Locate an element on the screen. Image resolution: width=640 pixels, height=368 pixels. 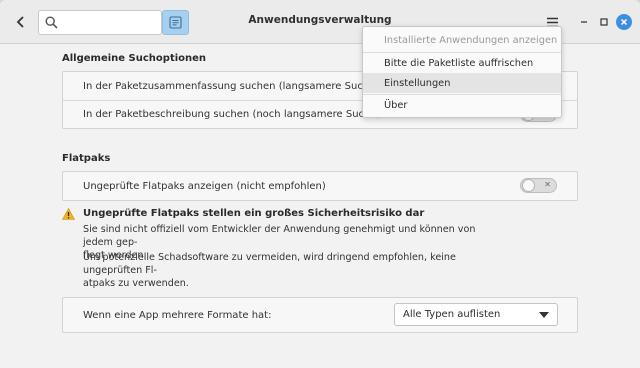
toggle-knob is located at coordinates (528, 185).